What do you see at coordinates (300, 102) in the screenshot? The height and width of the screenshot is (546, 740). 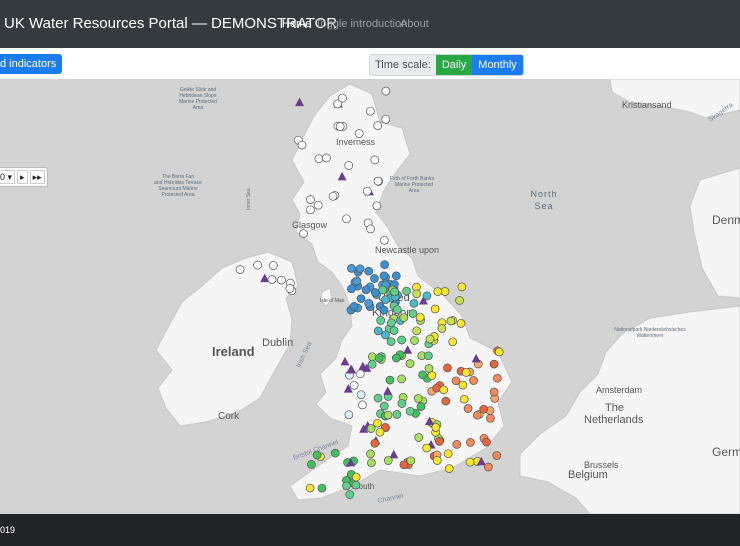 I see `station-triangle-marker` at bounding box center [300, 102].